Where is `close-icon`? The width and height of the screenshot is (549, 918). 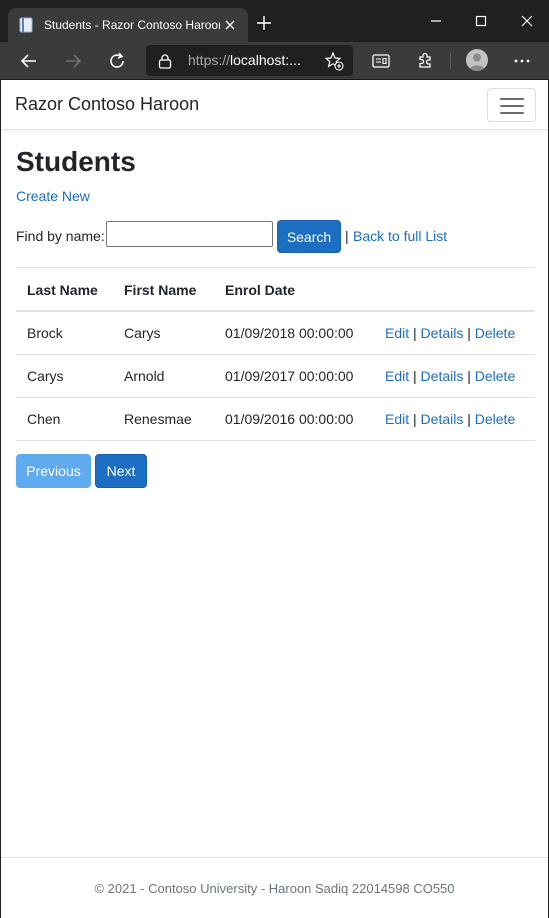 close-icon is located at coordinates (230, 25).